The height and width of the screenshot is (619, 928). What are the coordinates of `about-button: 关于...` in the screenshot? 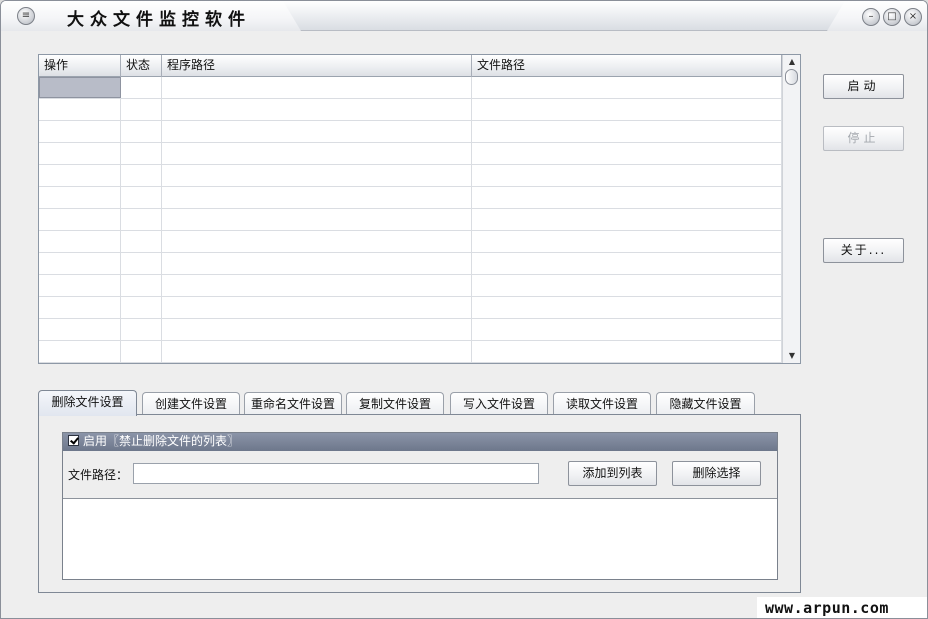 It's located at (863, 250).